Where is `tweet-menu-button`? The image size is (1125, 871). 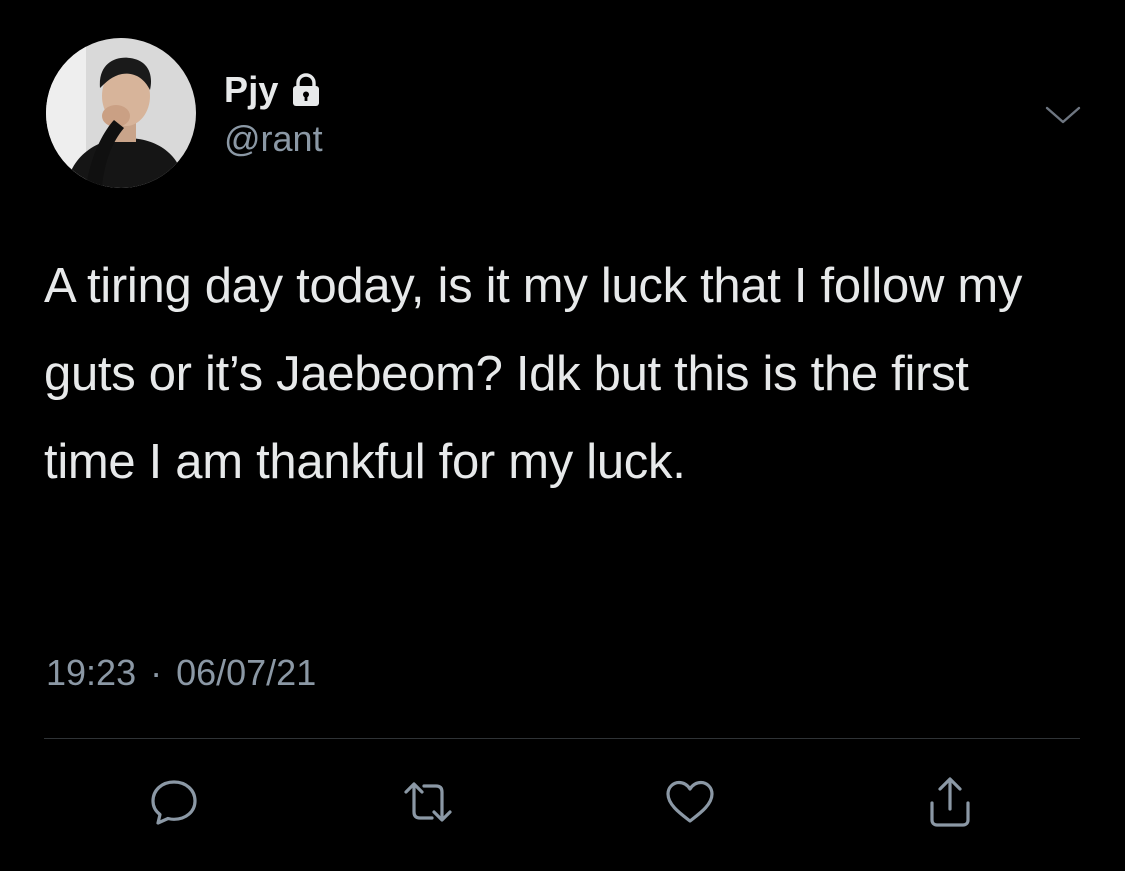
tweet-menu-button is located at coordinates (1063, 115).